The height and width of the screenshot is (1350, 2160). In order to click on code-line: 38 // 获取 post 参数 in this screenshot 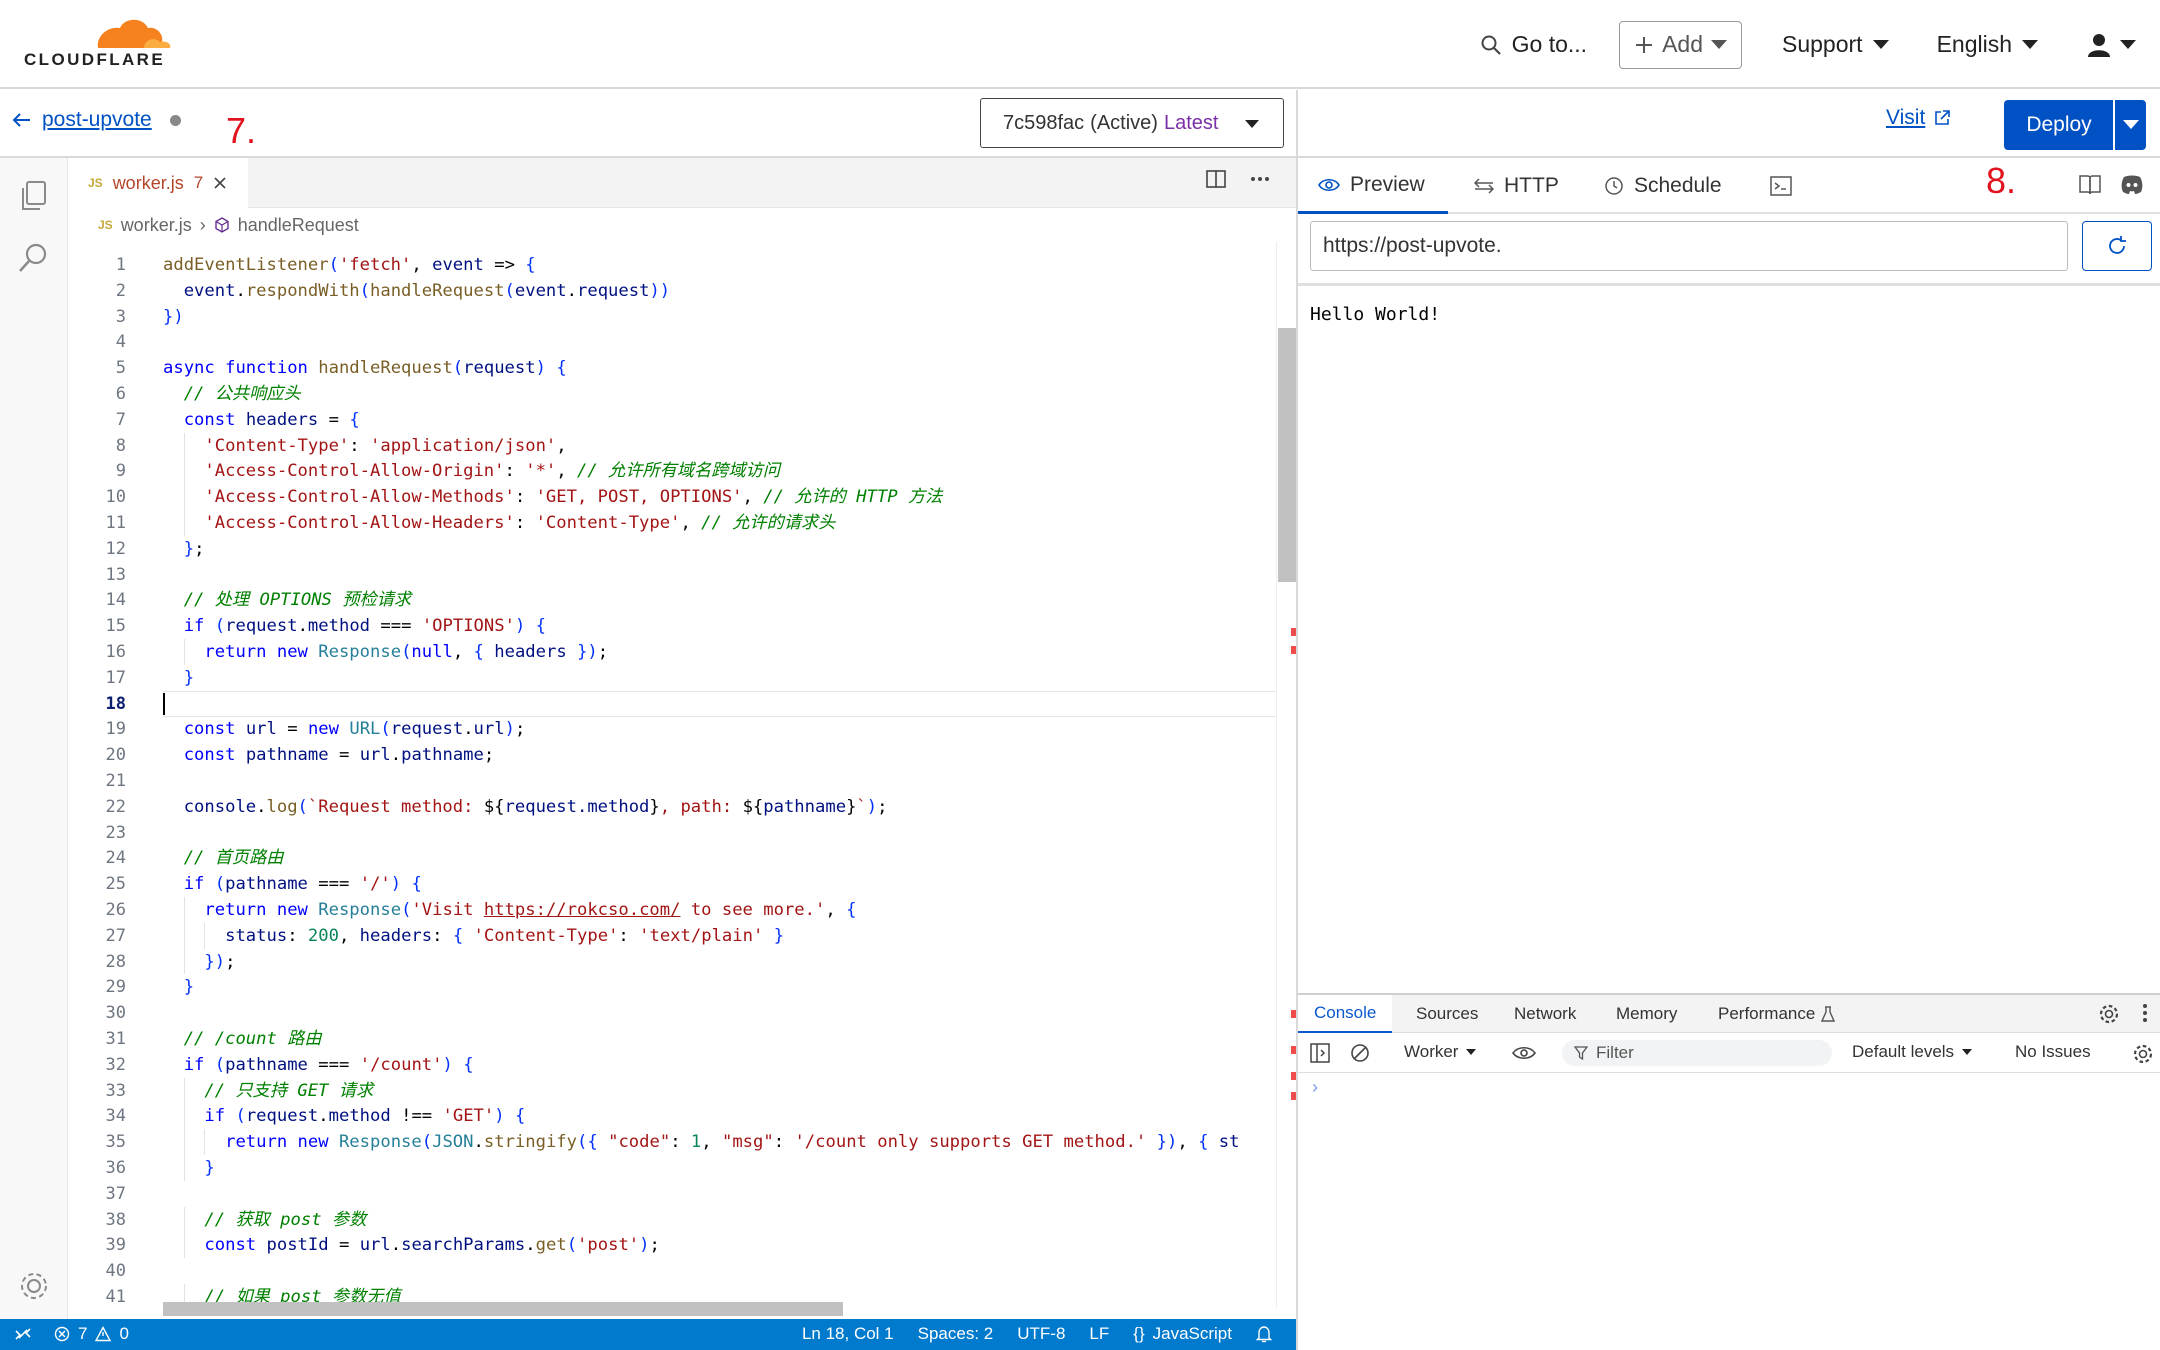, I will do `click(672, 1220)`.